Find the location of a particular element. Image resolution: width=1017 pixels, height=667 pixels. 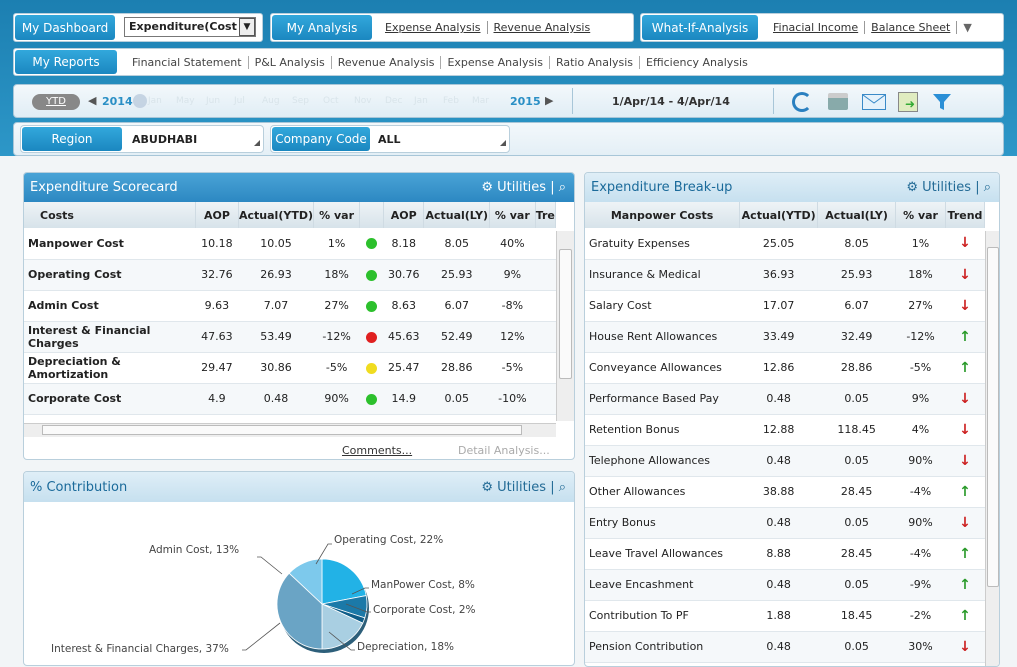

what-if-analysis-button: What-If-Analysis is located at coordinates (700, 27).